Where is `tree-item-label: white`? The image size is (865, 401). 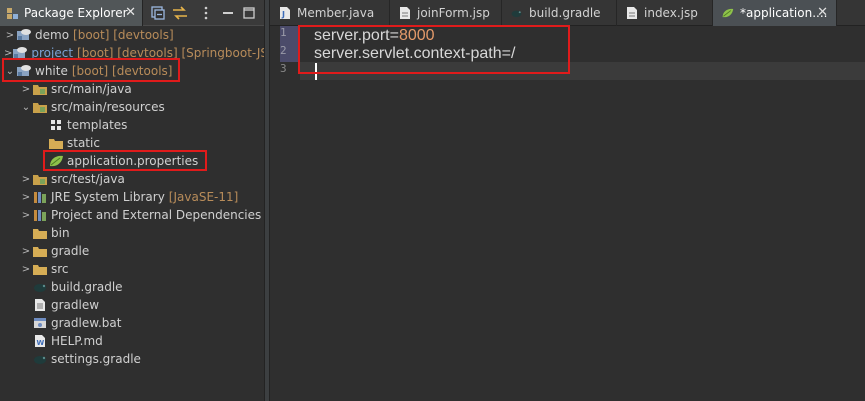 tree-item-label: white is located at coordinates (51, 71).